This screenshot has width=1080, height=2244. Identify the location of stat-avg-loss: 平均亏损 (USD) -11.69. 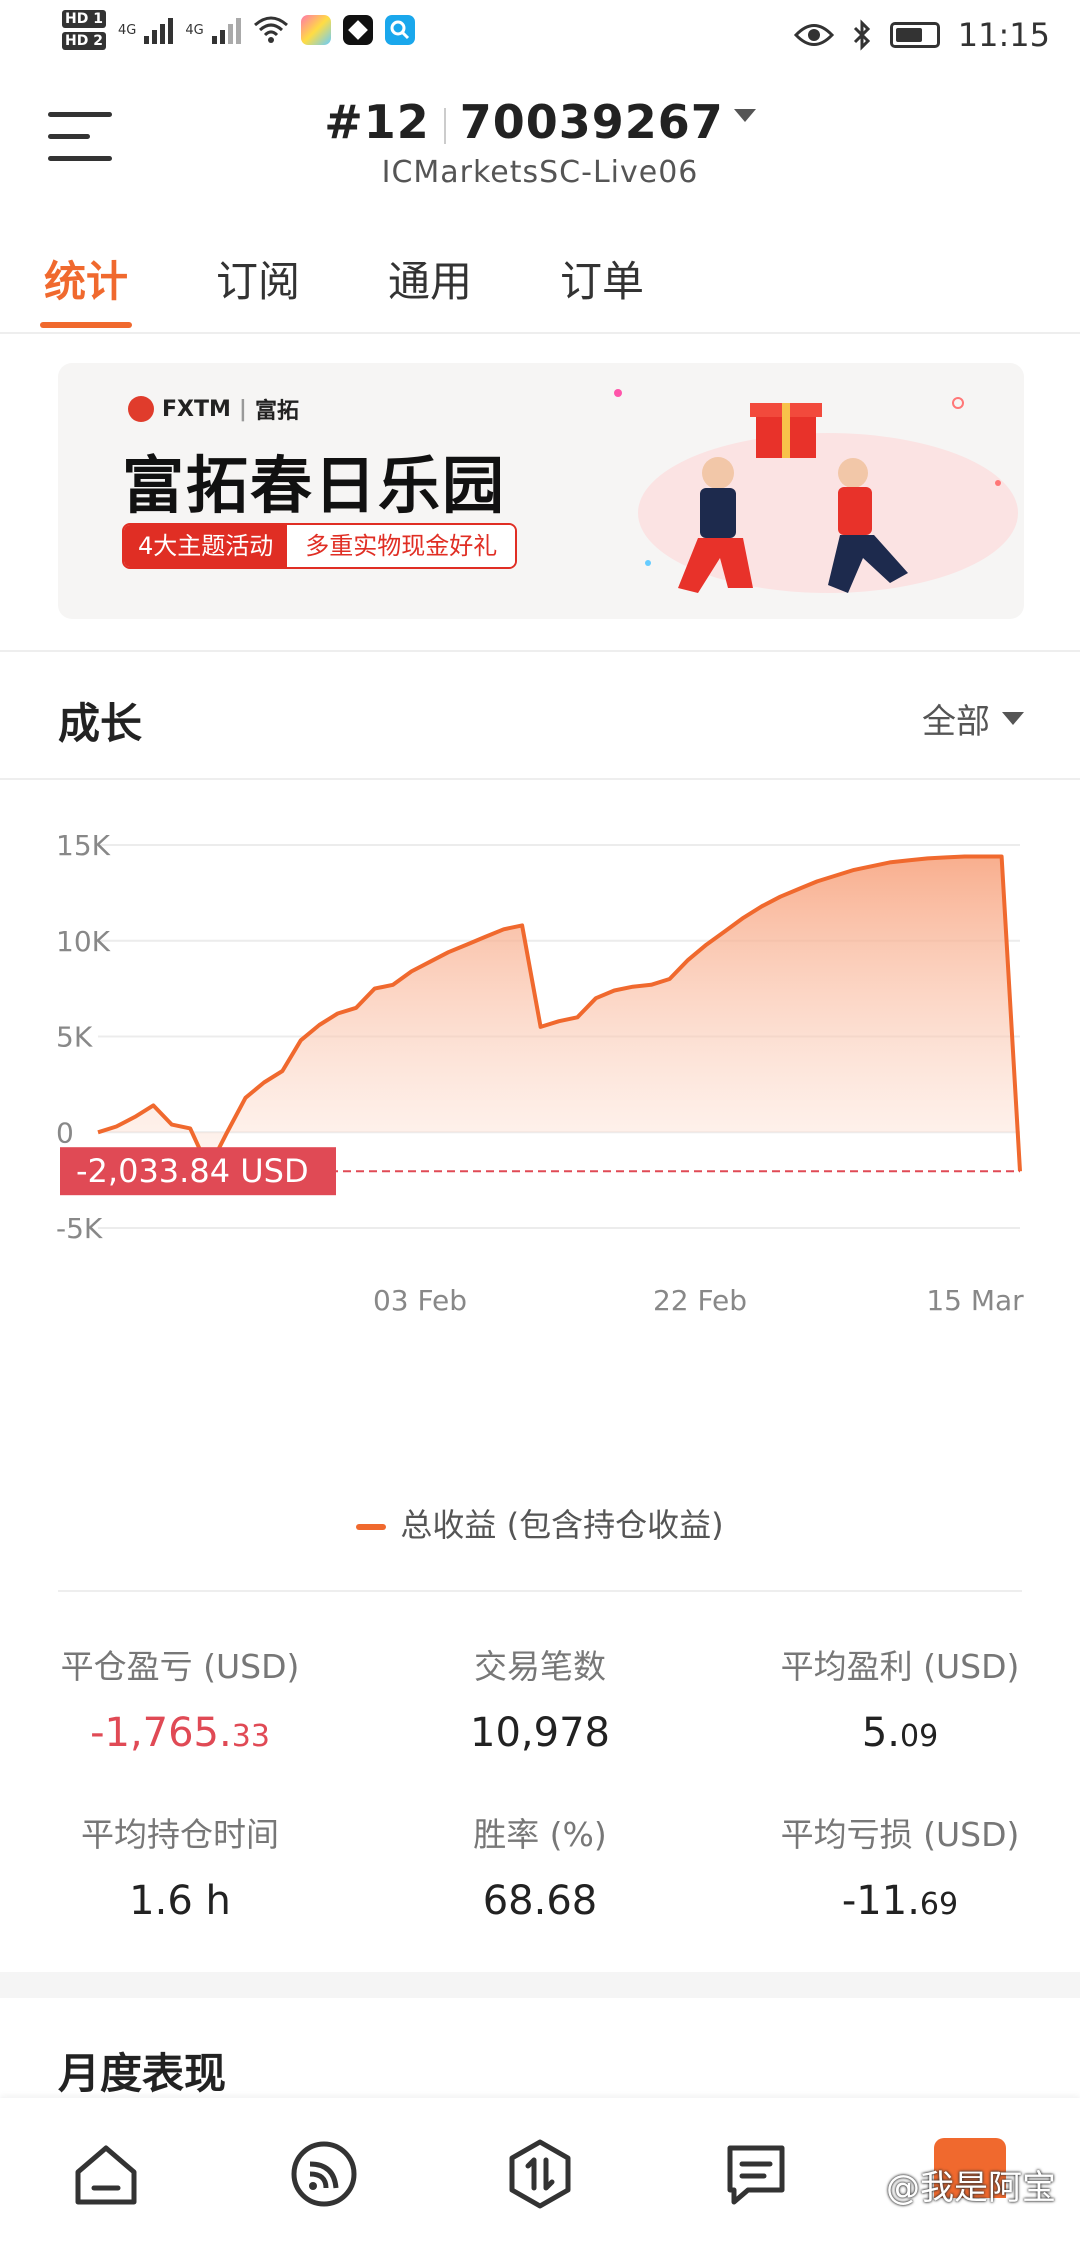
(900, 1866).